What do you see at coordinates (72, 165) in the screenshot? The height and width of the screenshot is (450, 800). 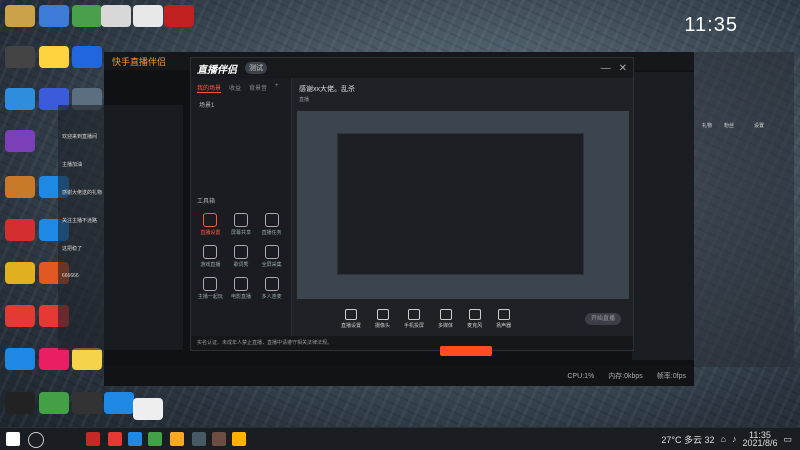 I see `chat-line: 主播加油` at bounding box center [72, 165].